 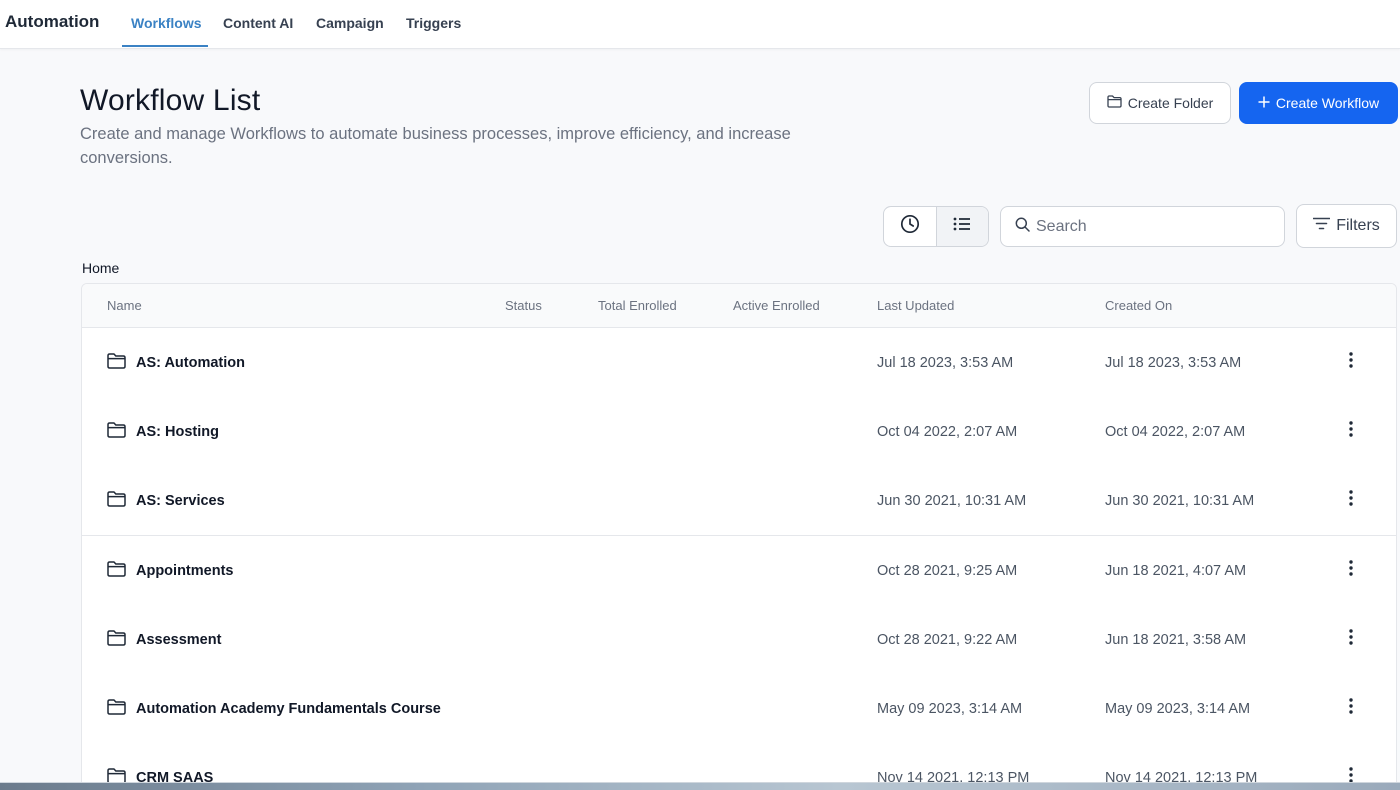 I want to click on folder-name-cell: AS: Automation, so click(x=176, y=362).